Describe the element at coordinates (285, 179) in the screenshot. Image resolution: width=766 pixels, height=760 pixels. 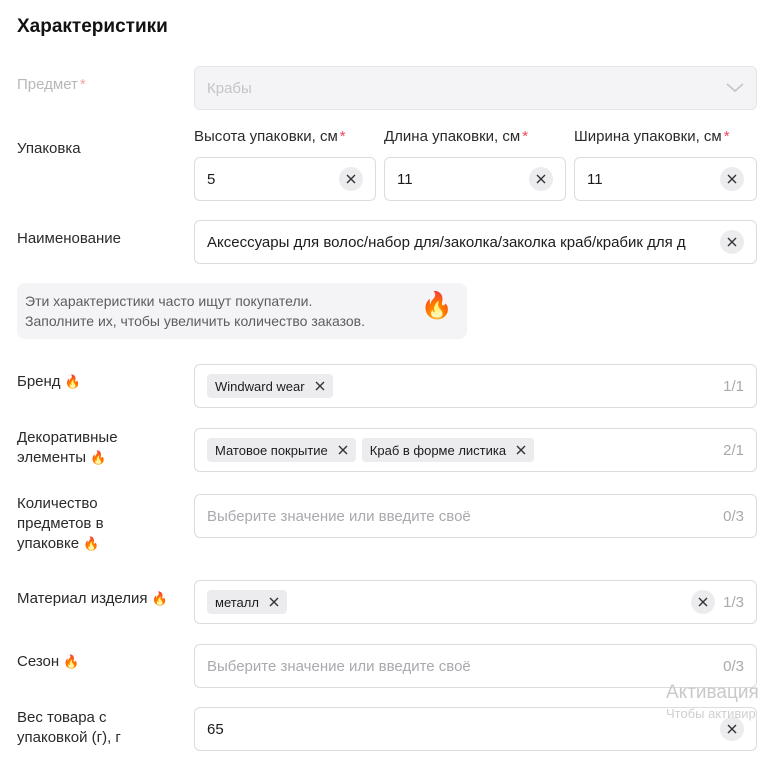
I see `height-input: 5` at that location.